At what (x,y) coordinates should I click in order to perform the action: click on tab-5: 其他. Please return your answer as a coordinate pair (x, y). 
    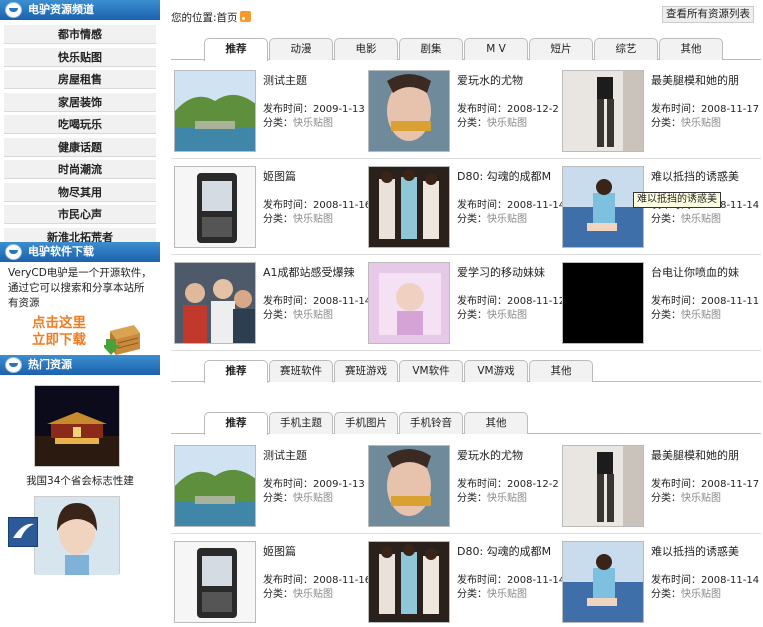
    Looking at the image, I should click on (561, 371).